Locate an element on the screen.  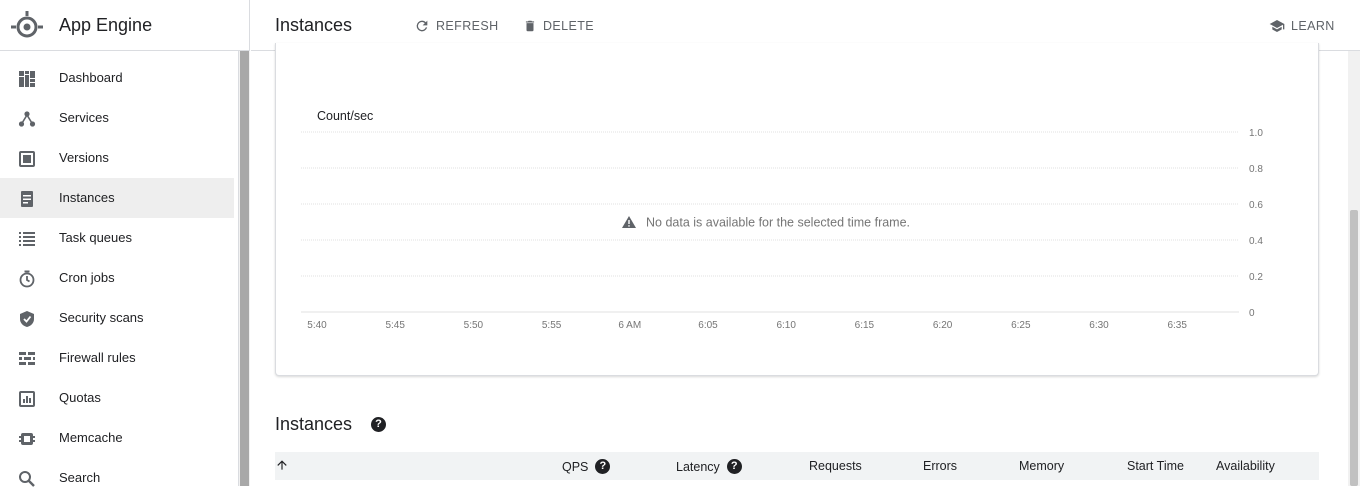
x-tick-label: 6:25 is located at coordinates (1021, 325).